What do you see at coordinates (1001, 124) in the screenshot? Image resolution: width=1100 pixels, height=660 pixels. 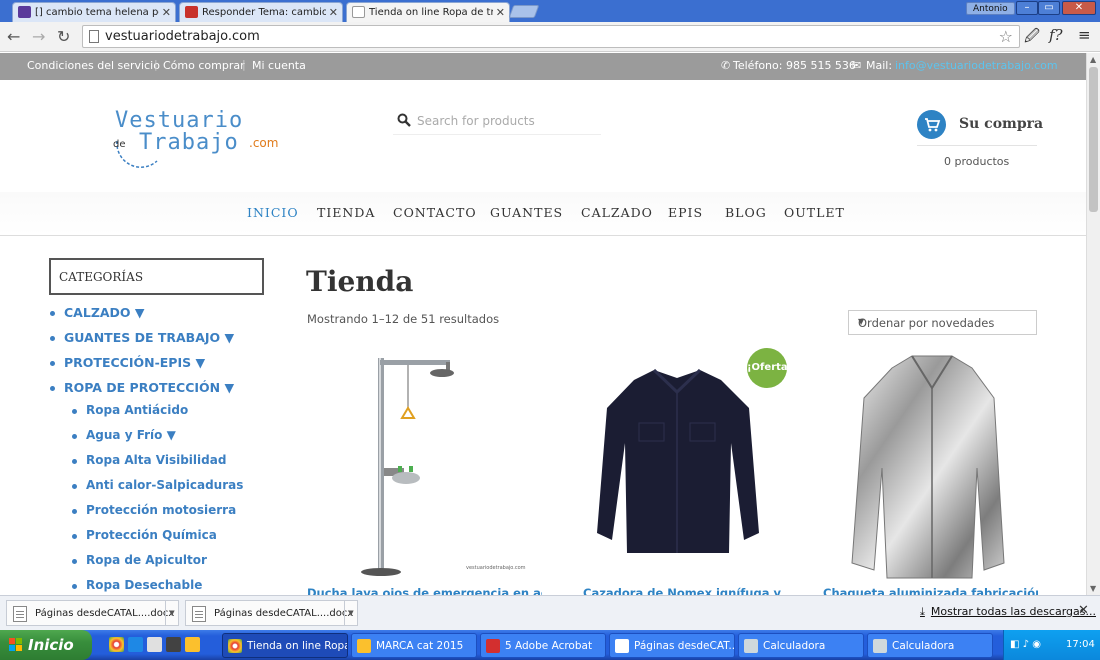 I see `cart-title: Su compra` at bounding box center [1001, 124].